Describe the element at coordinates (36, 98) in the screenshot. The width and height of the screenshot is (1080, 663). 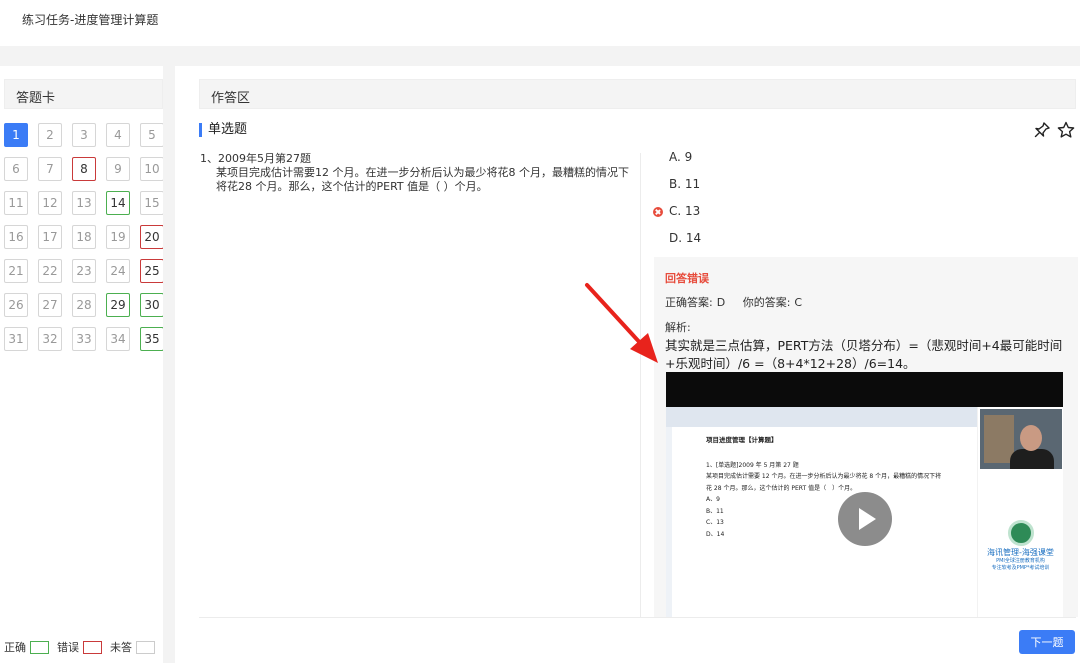
I see `answer-card-title: 答题卡` at that location.